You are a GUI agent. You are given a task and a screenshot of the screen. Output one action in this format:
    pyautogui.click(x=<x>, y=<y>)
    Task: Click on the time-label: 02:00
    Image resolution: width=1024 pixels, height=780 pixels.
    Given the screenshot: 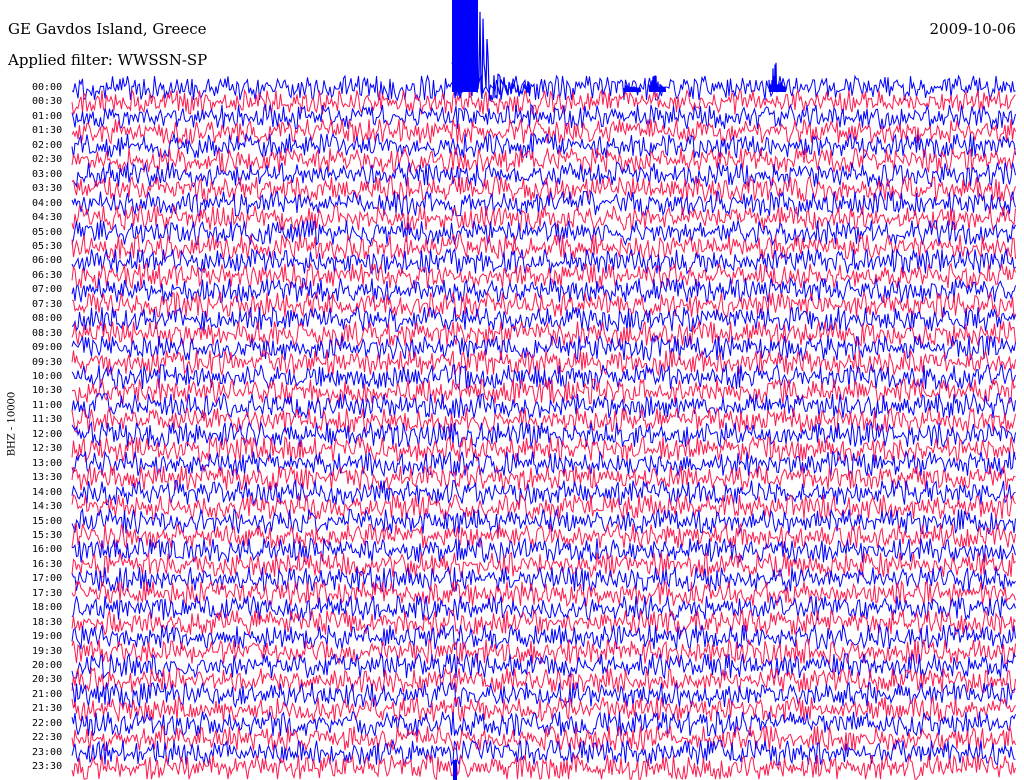 What is the action you would take?
    pyautogui.click(x=47, y=145)
    